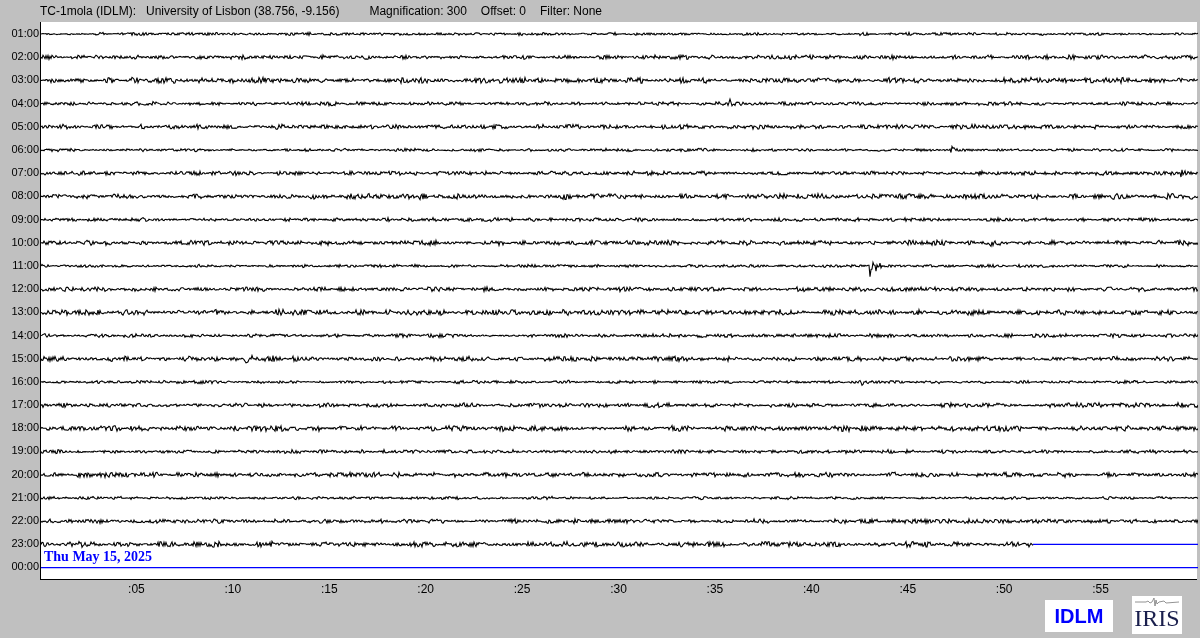 This screenshot has height=638, width=1200. What do you see at coordinates (1100, 589) in the screenshot?
I see `minute-tick-label: :55` at bounding box center [1100, 589].